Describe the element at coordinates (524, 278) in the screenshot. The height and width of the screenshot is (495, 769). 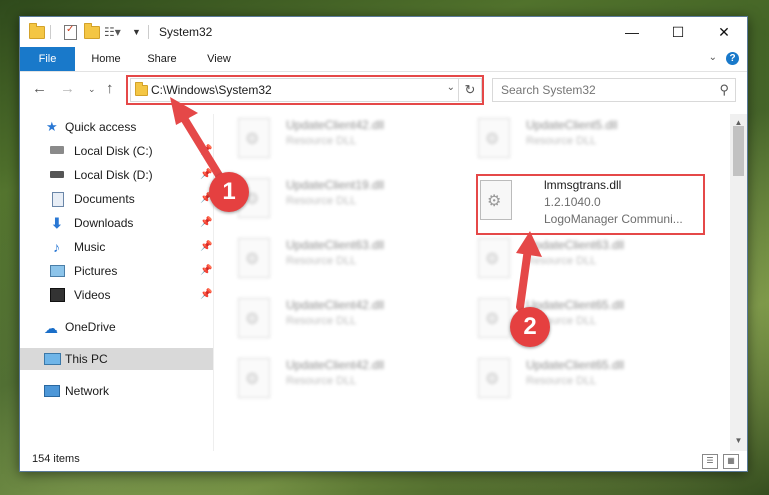
I see `arrow-to-file` at that location.